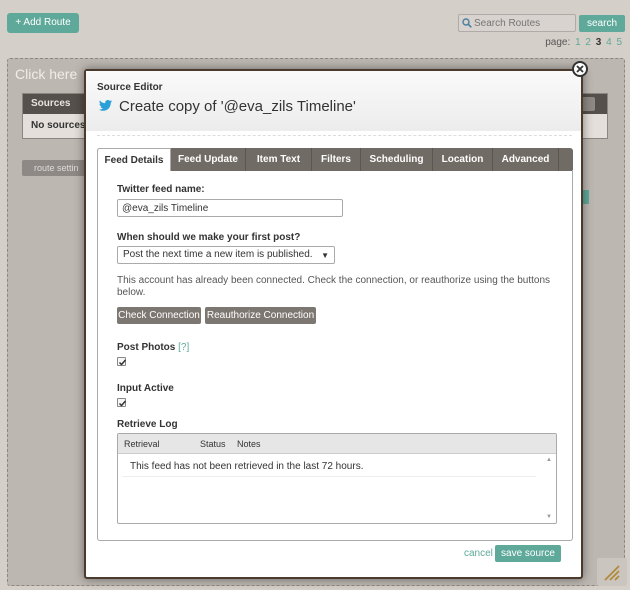  Describe the element at coordinates (260, 315) in the screenshot. I see `reauthorize-connection-button: Reauthorize Connection` at that location.